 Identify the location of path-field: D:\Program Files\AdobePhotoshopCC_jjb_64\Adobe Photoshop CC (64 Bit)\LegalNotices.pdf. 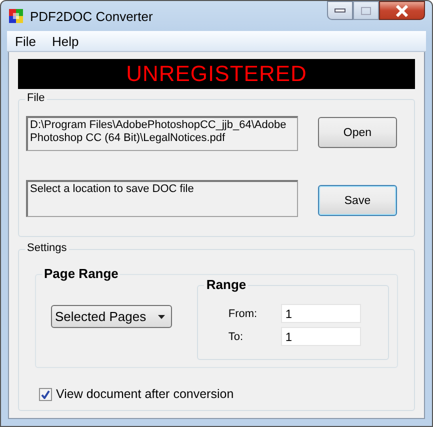
(162, 133).